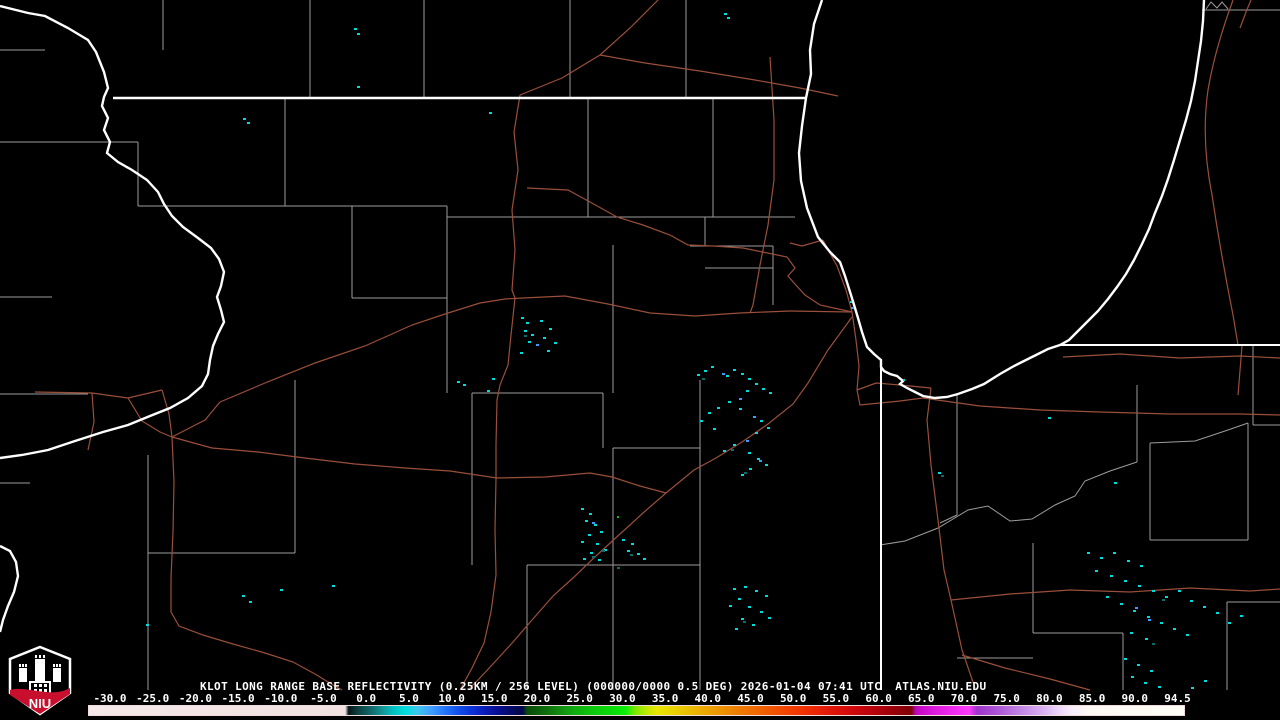  I want to click on tick-label: 0.0, so click(366, 698).